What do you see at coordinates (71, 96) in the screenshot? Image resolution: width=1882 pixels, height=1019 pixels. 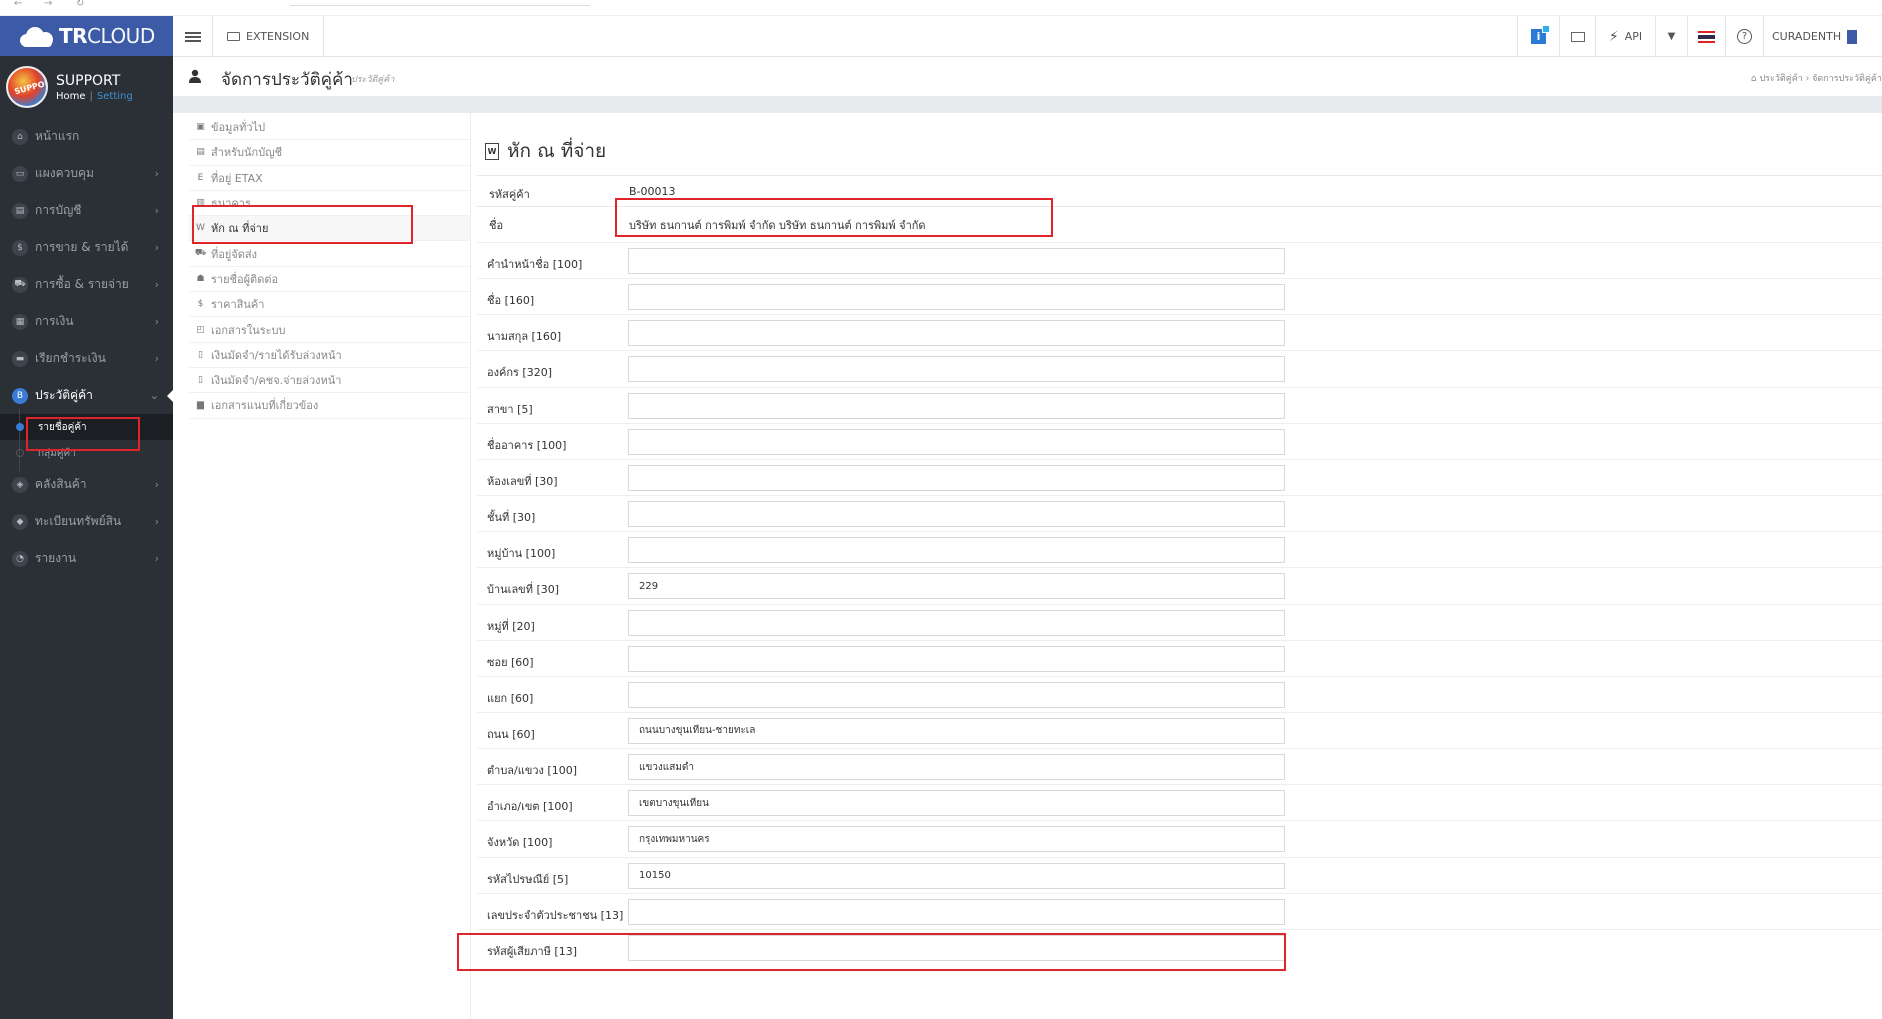 I see `home-link: Home` at bounding box center [71, 96].